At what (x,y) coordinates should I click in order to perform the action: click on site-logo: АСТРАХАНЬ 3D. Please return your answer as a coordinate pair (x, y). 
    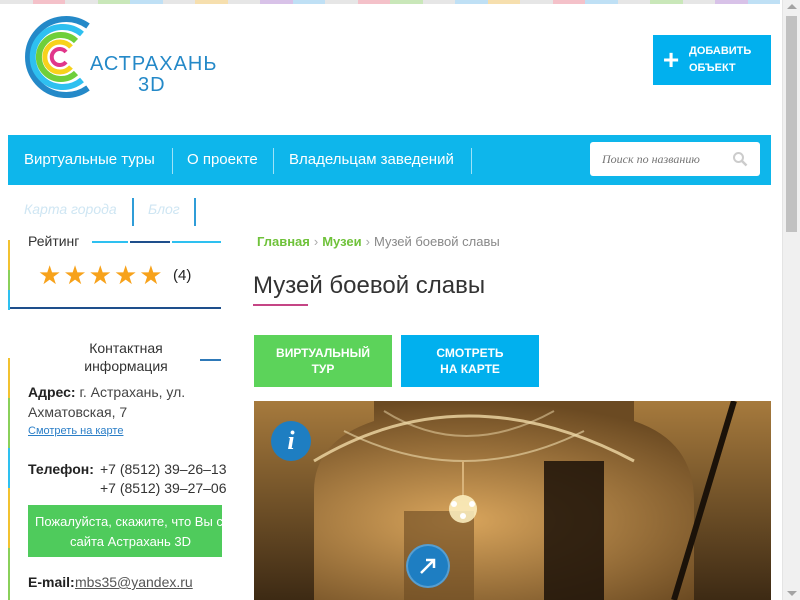
    Looking at the image, I should click on (118, 57).